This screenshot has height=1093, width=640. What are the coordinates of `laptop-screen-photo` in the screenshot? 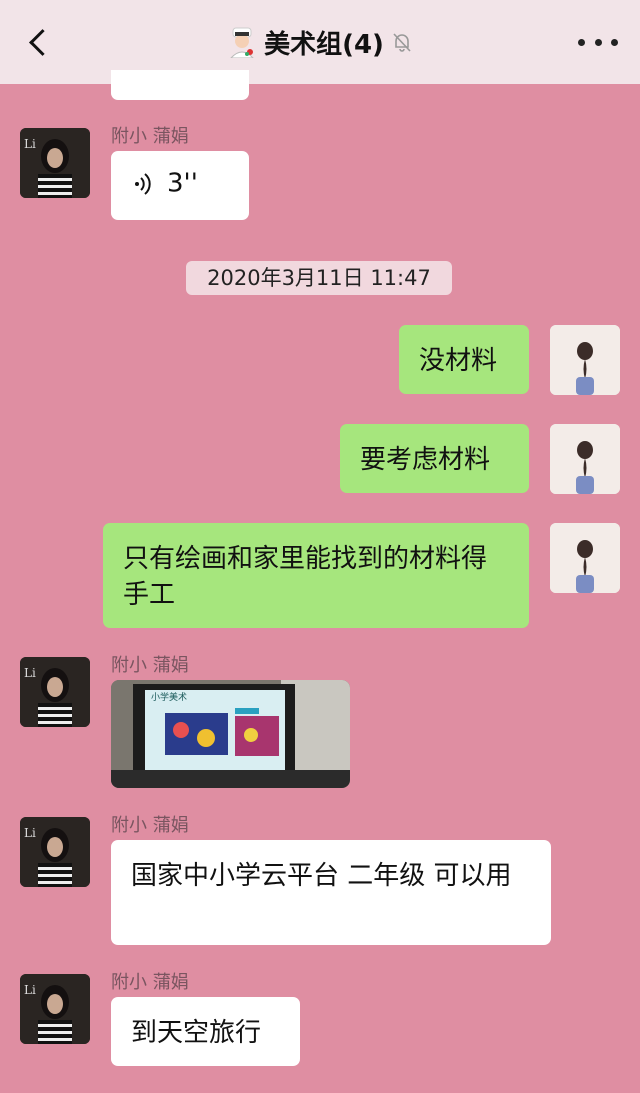 It's located at (230, 734).